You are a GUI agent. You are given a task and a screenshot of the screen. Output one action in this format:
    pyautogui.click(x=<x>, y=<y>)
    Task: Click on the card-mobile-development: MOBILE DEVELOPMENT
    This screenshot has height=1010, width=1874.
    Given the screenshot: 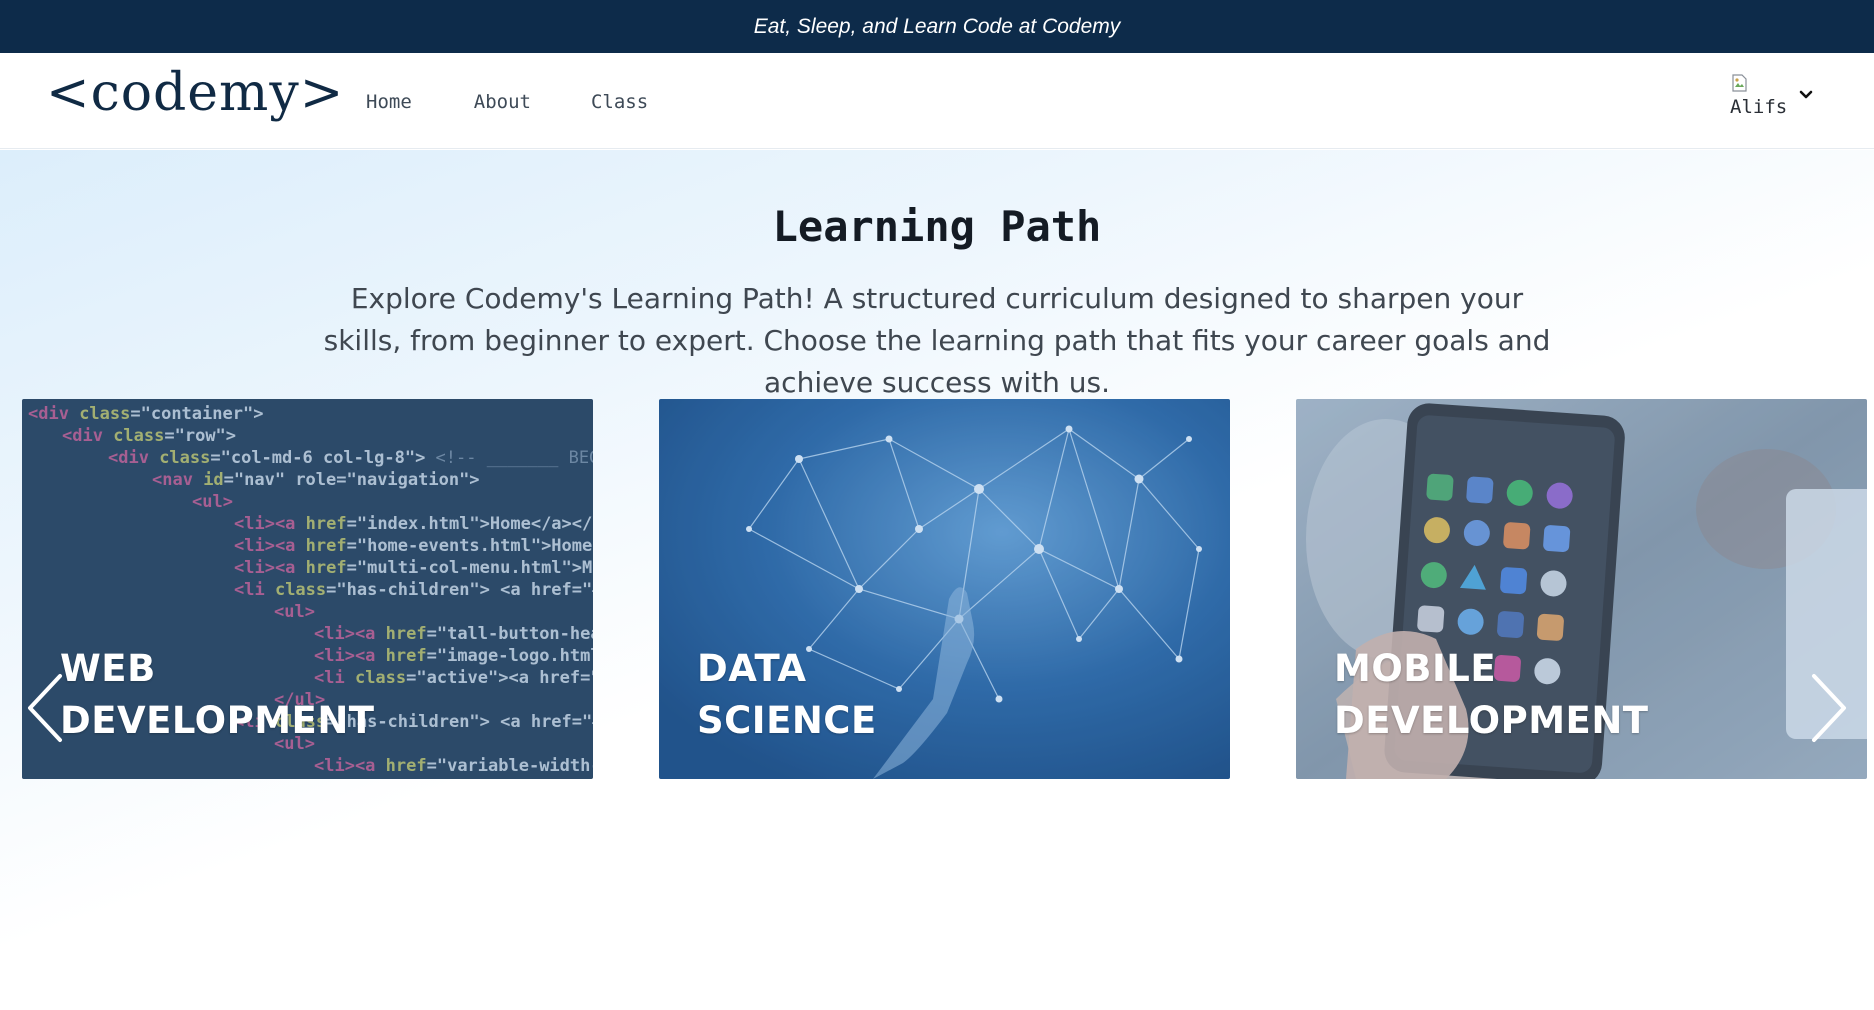 What is the action you would take?
    pyautogui.click(x=1581, y=589)
    